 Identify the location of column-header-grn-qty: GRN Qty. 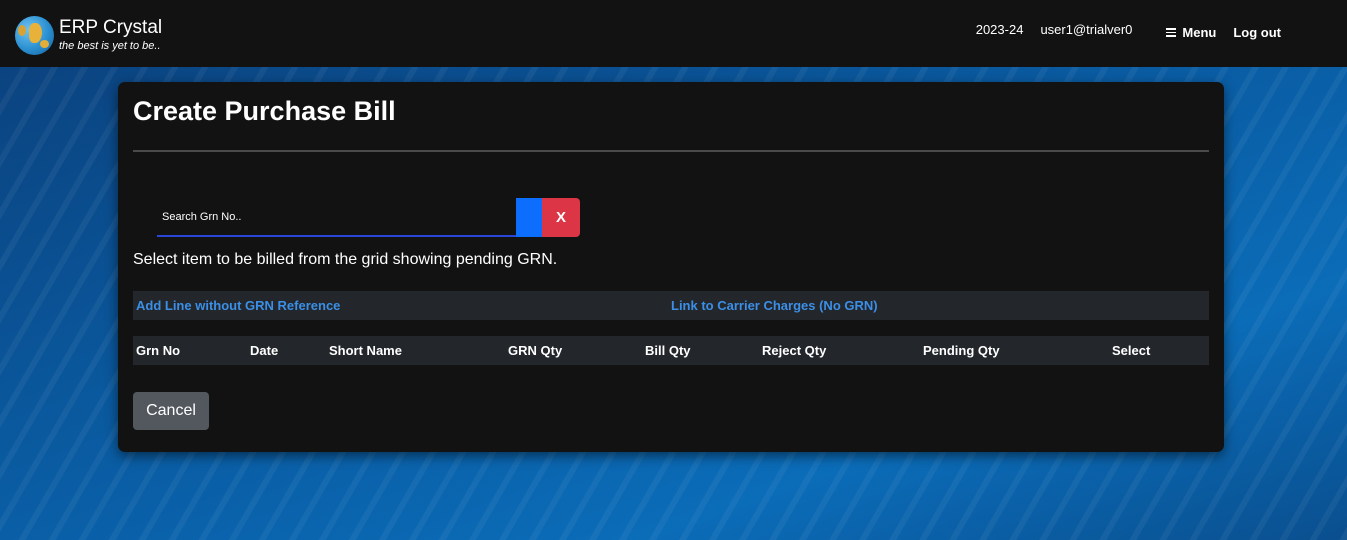
(535, 350).